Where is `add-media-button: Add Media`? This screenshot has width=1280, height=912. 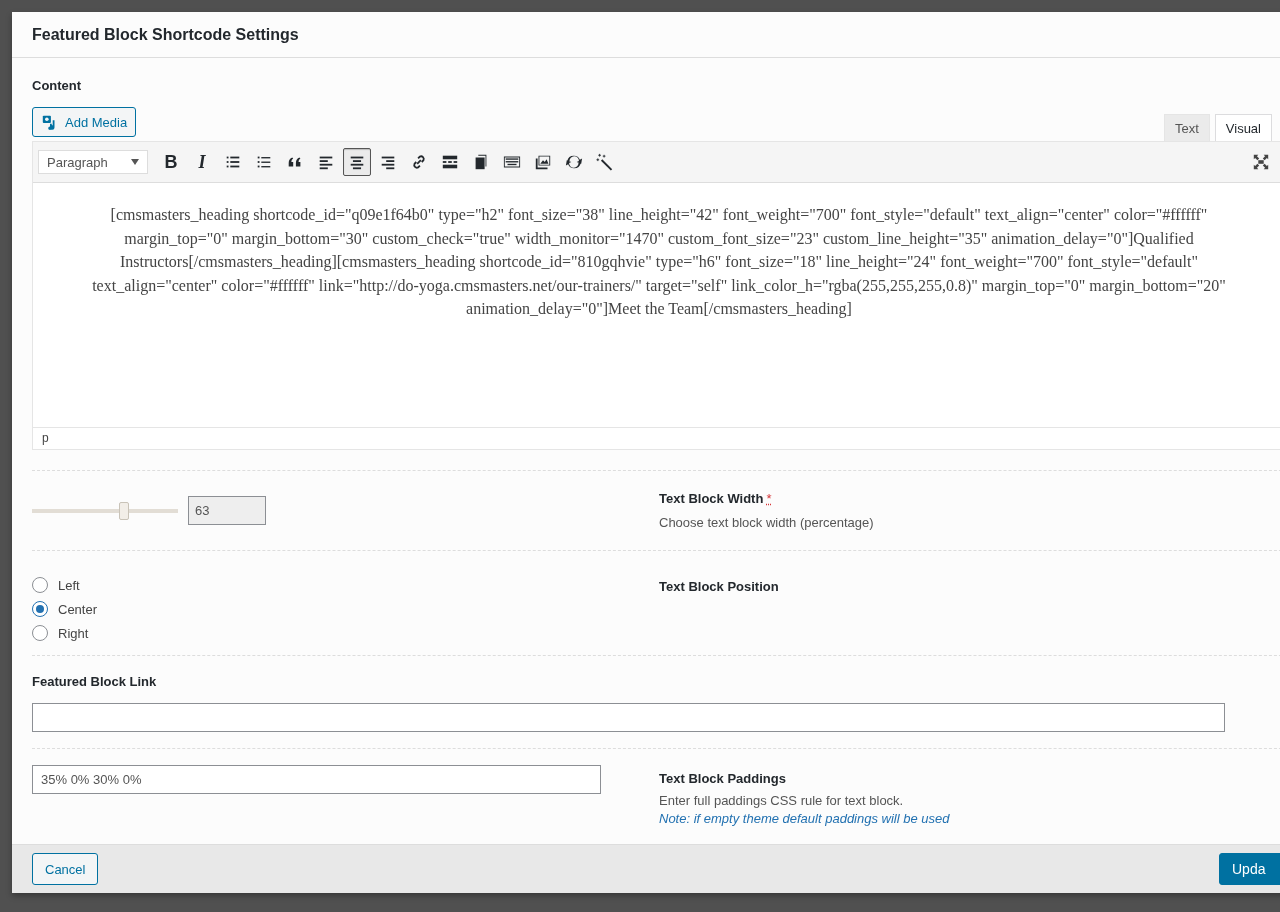 add-media-button: Add Media is located at coordinates (84, 122).